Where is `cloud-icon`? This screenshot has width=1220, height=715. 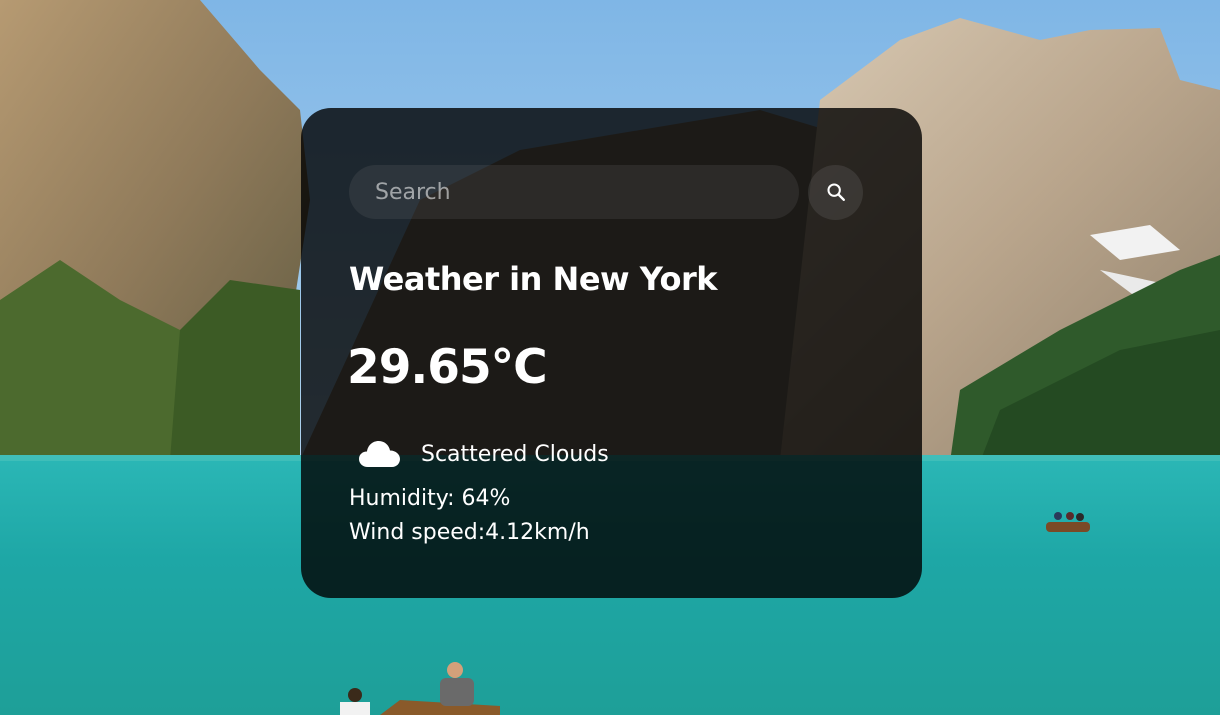
cloud-icon is located at coordinates (379, 454).